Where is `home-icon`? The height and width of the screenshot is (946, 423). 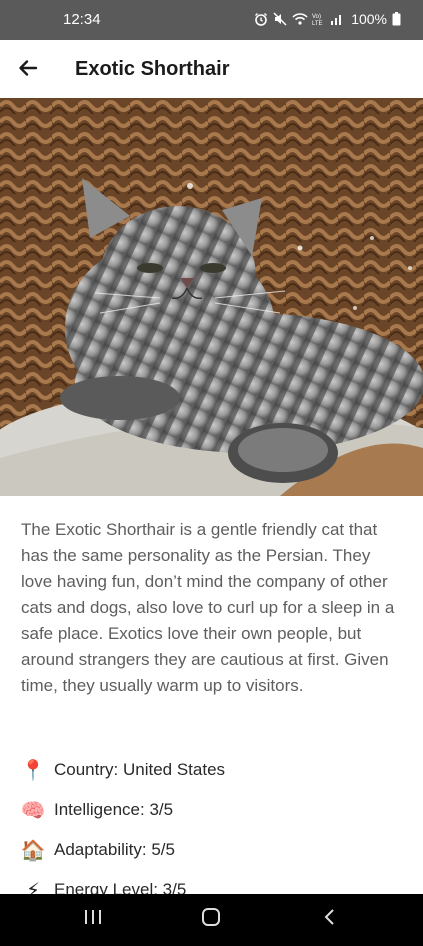
home-icon is located at coordinates (211, 919).